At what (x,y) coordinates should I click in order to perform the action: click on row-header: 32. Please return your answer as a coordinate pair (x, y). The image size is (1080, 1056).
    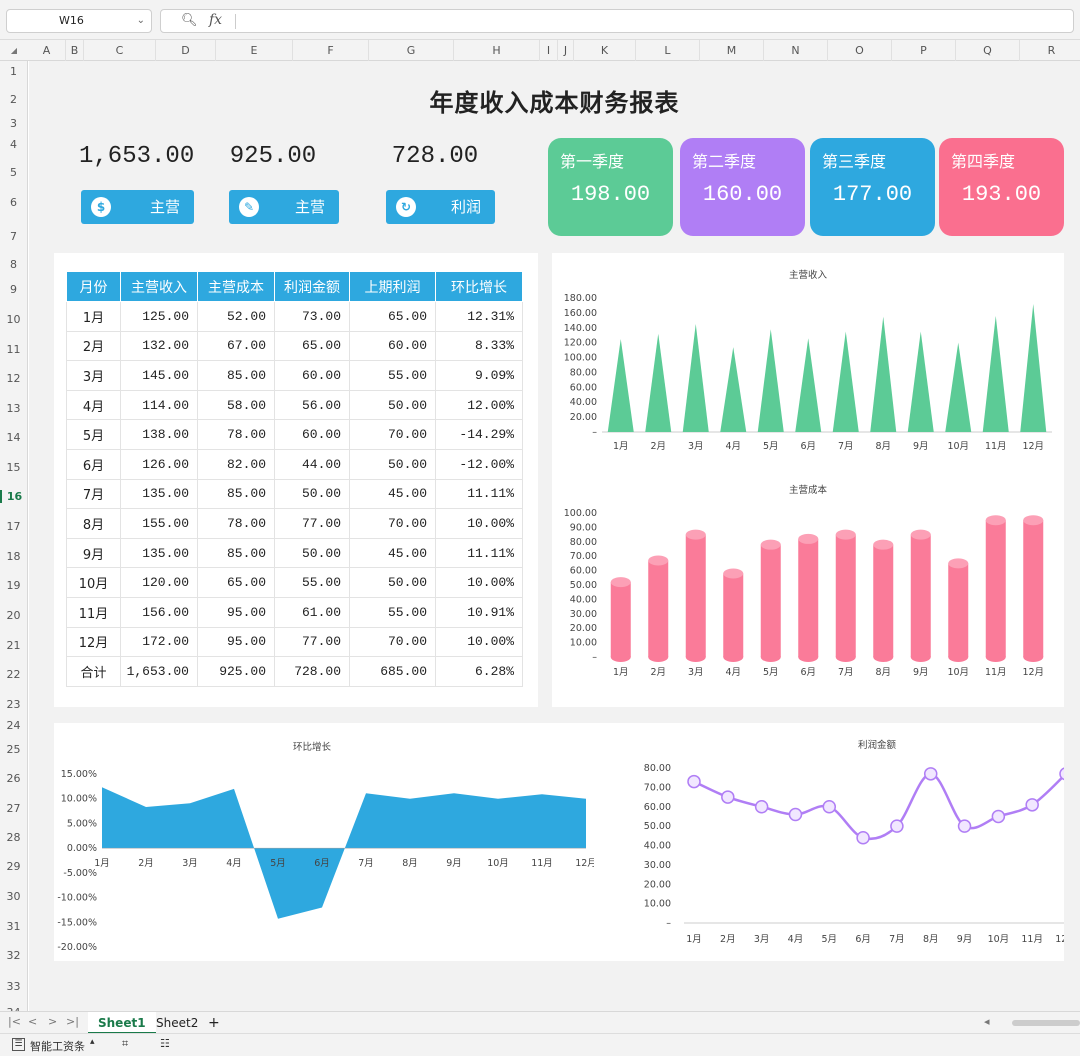
    Looking at the image, I should click on (13, 955).